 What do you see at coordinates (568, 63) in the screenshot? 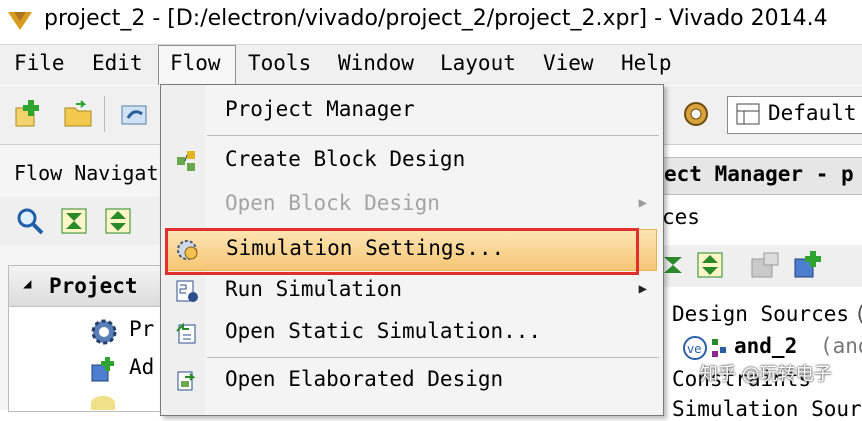
I see `menu-view: View` at bounding box center [568, 63].